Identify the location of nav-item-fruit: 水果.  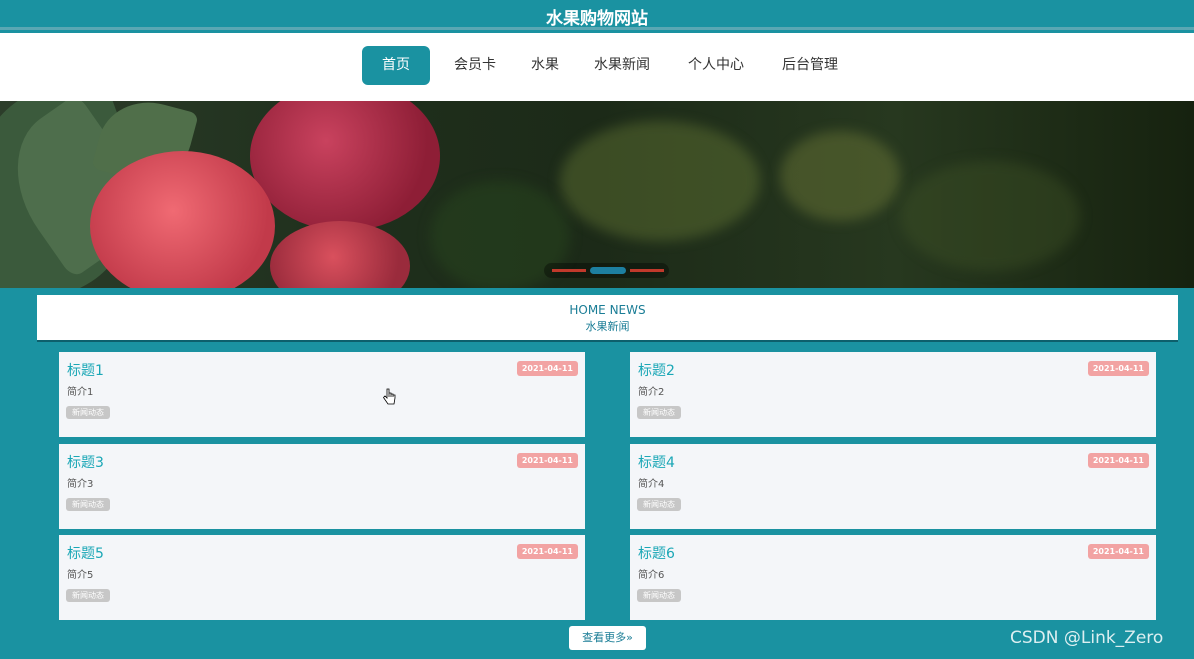
(545, 65).